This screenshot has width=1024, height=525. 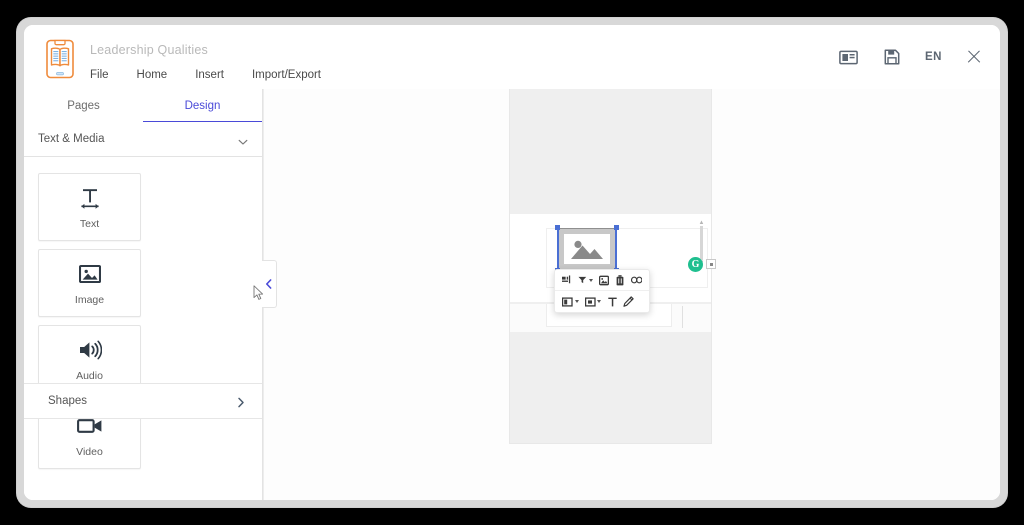 I want to click on pencil-edit-icon, so click(x=628, y=302).